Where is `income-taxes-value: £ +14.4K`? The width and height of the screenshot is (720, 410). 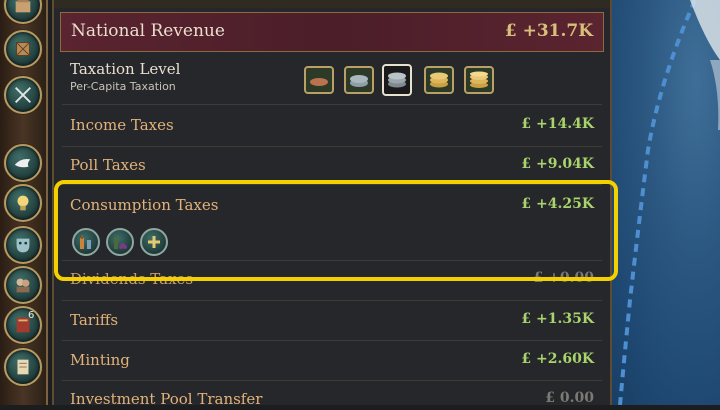
income-taxes-value: £ +14.4K is located at coordinates (557, 124).